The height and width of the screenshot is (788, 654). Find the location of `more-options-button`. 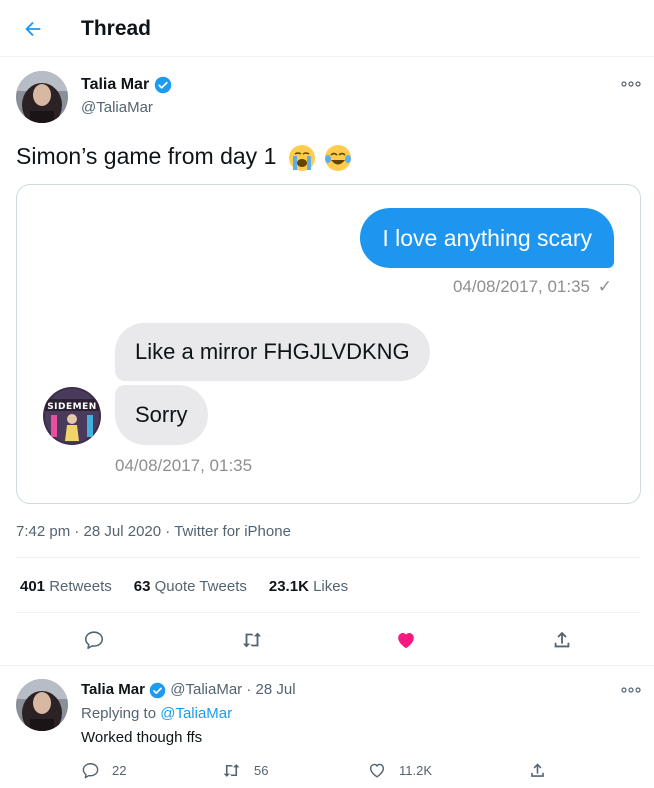

more-options-button is located at coordinates (631, 84).